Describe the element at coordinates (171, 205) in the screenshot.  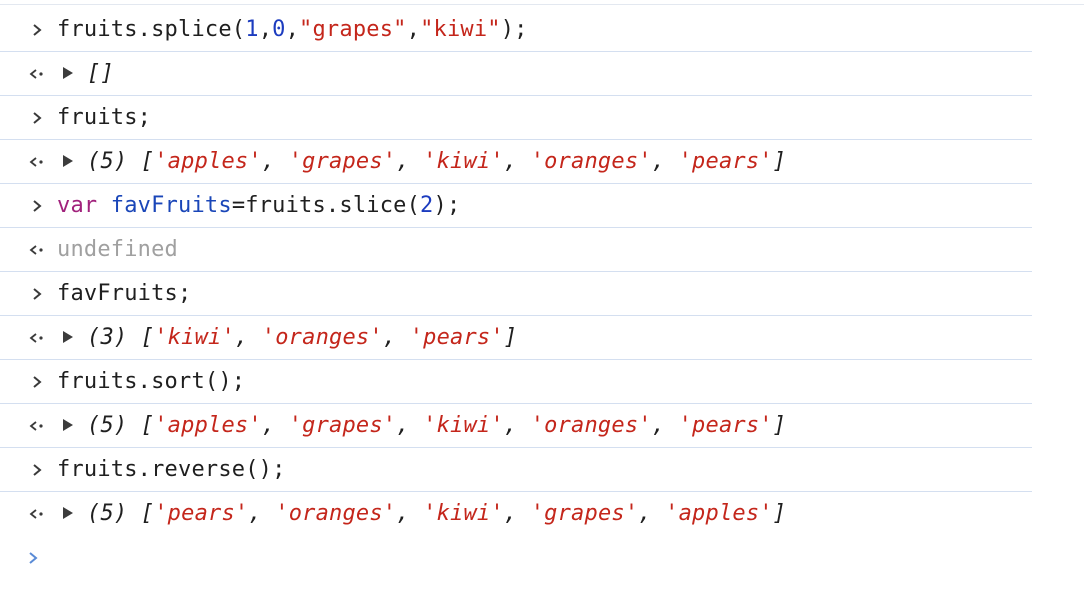
I see `code-identifier: favFruits` at that location.